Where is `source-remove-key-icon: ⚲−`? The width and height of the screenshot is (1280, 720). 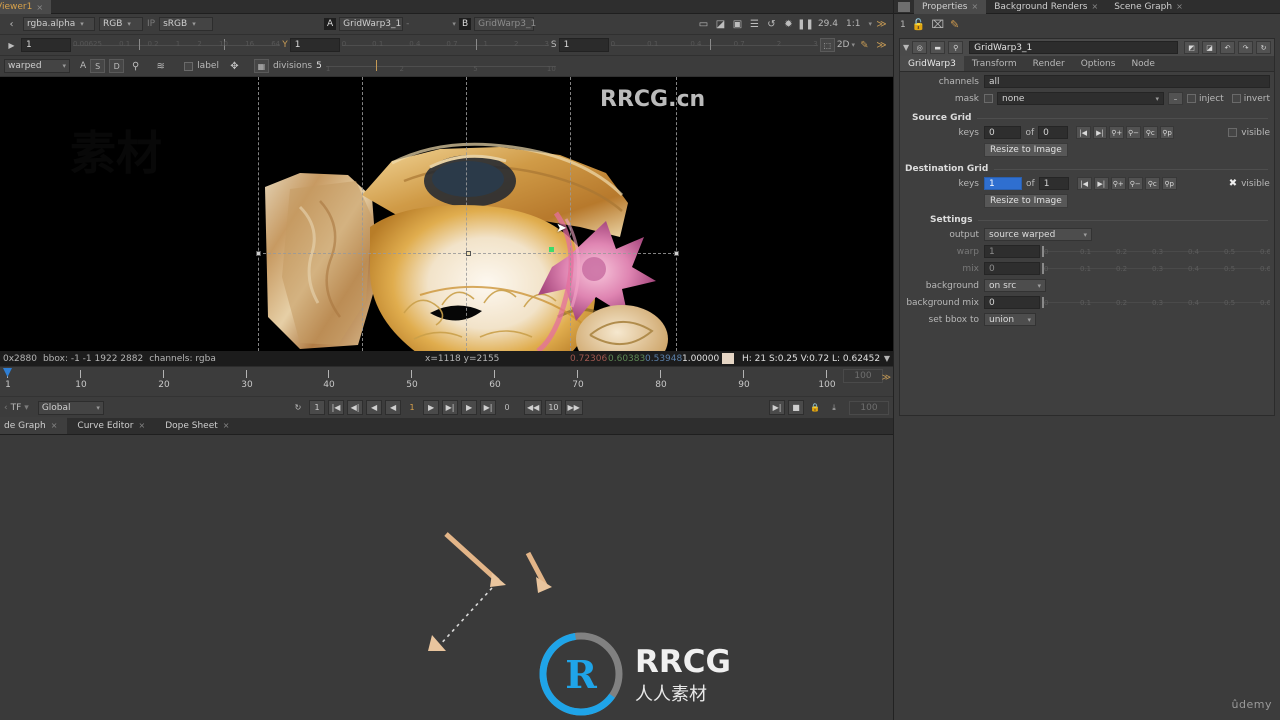 source-remove-key-icon: ⚲− is located at coordinates (1133, 132).